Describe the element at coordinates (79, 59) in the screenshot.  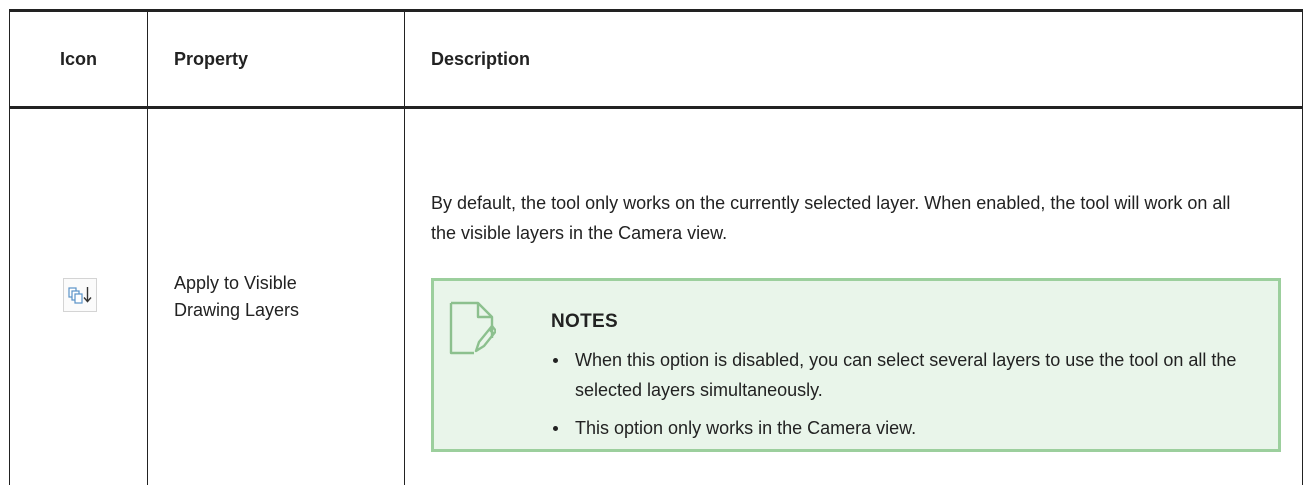
I see `header-icon: Icon` at that location.